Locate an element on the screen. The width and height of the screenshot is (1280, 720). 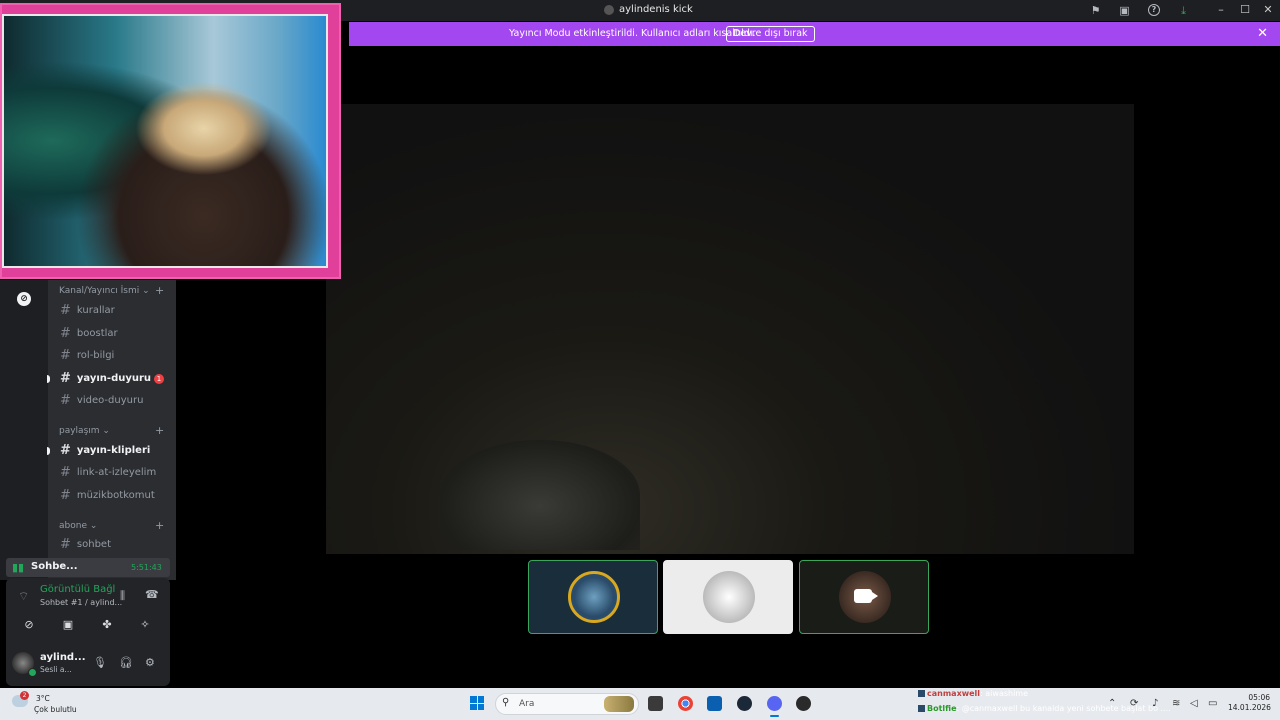
headphones-icon: 🎧︎ is located at coordinates (126, 662).